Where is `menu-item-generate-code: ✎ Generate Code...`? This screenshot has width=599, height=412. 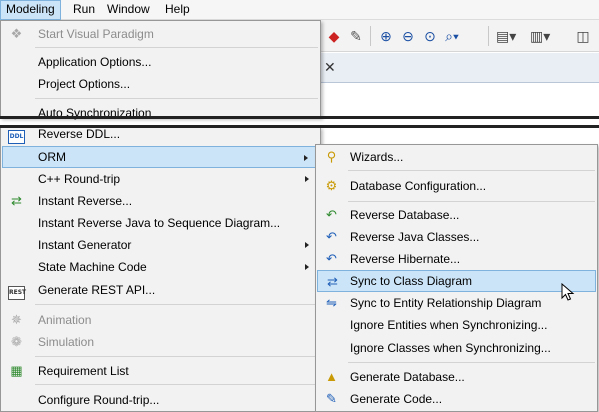
menu-item-generate-code: ✎ Generate Code... is located at coordinates (456, 399).